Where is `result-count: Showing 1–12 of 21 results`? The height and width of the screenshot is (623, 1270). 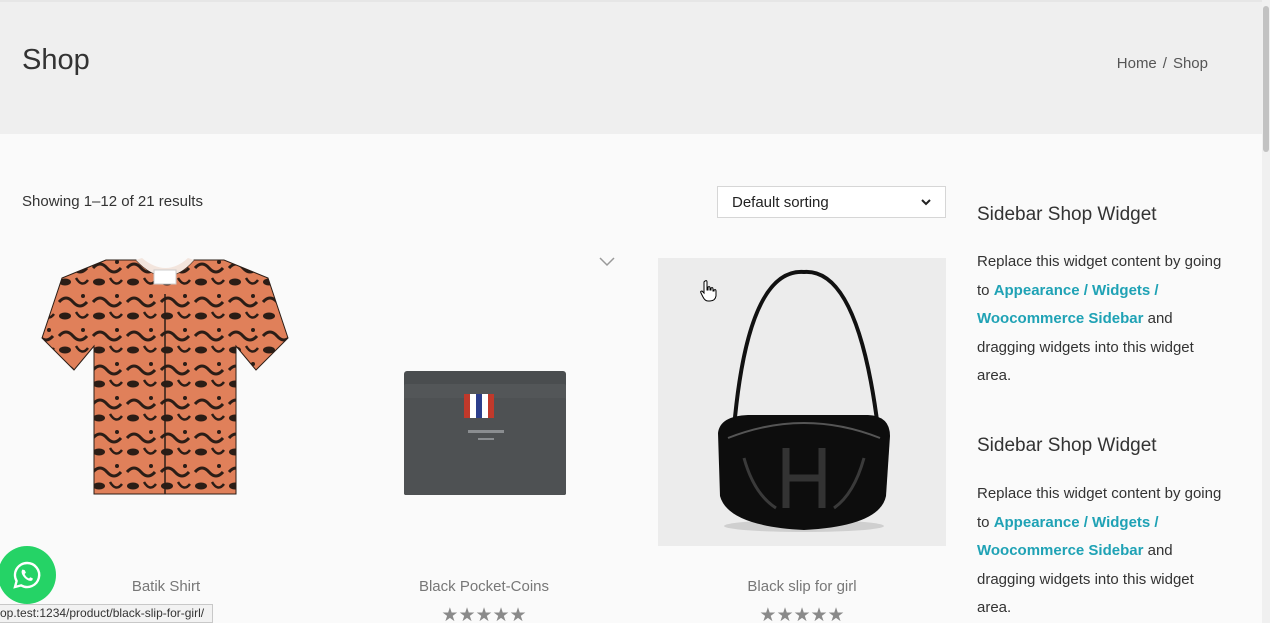
result-count: Showing 1–12 of 21 results is located at coordinates (112, 201).